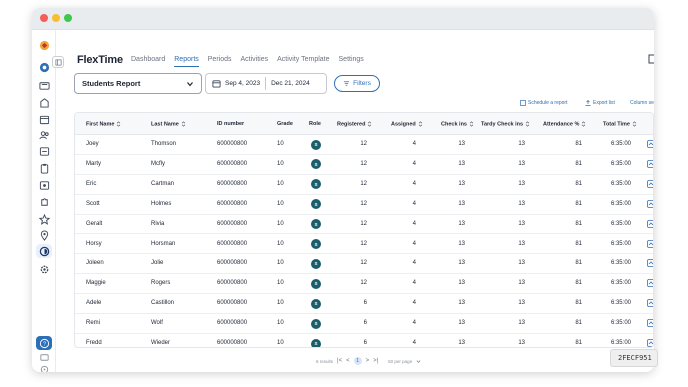 This screenshot has height=387, width=688. I want to click on per-page-select: 50 per page, so click(400, 361).